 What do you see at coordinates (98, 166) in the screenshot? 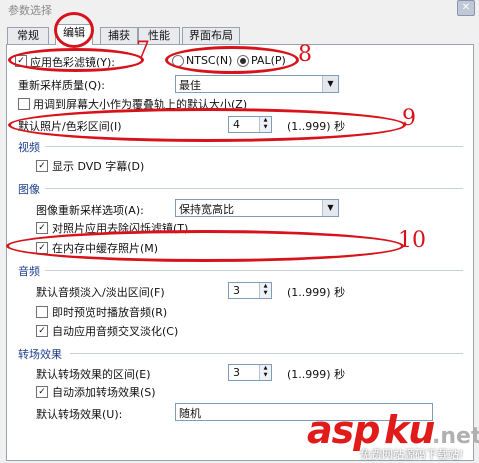
I see `show-dvd-subtitles-label: 显示 DVD 字幕(D)` at bounding box center [98, 166].